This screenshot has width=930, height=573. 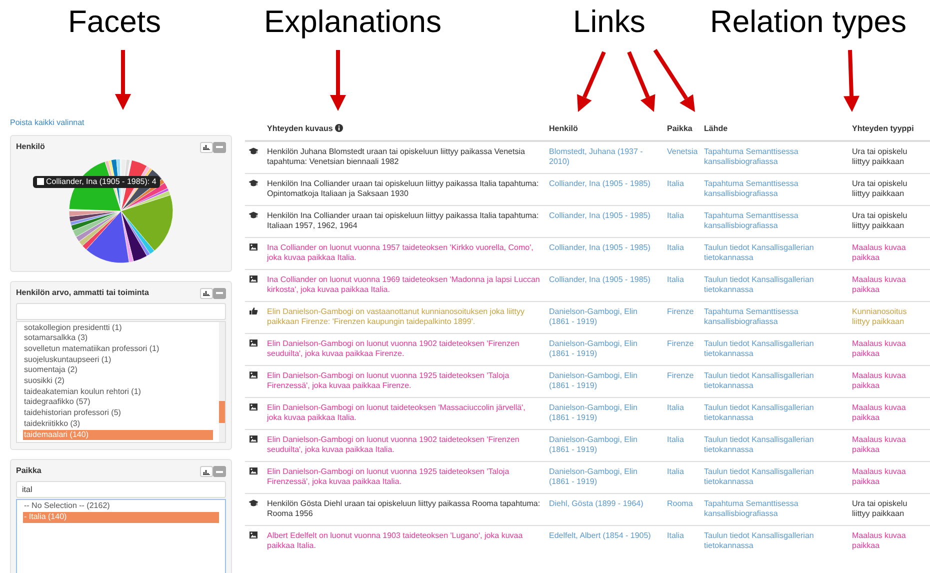 What do you see at coordinates (404, 221) in the screenshot?
I see `description-cell: Henkilön Ina Colliander uraan tai opiskeluun liittyy paikassa Italia tapahtuma: Italiaan 1957, 1962, 1964` at bounding box center [404, 221].